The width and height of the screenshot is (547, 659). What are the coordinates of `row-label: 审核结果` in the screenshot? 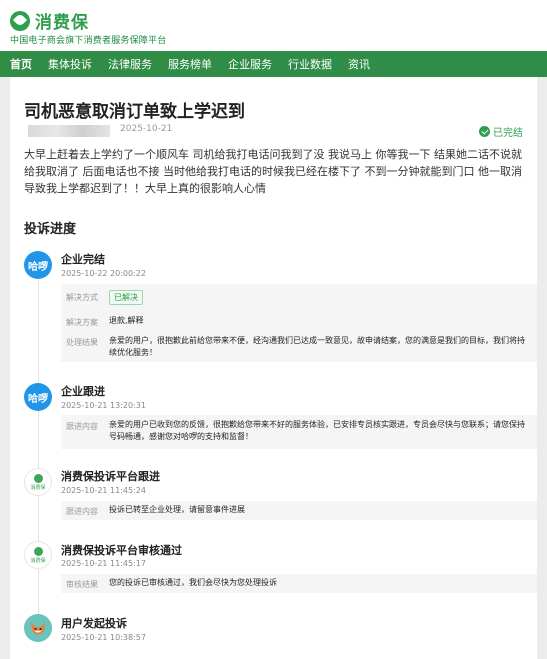 It's located at (82, 584).